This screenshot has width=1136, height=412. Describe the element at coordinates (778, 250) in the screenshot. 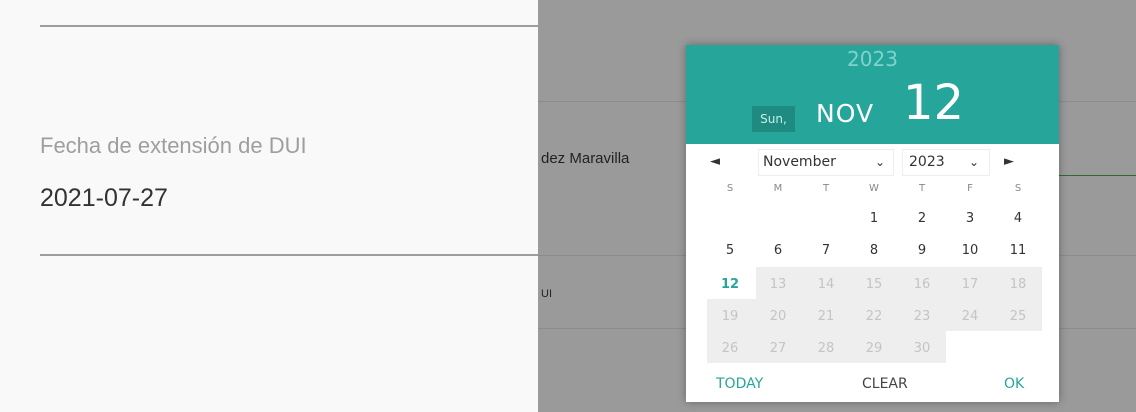

I see `day-cell: 6` at that location.